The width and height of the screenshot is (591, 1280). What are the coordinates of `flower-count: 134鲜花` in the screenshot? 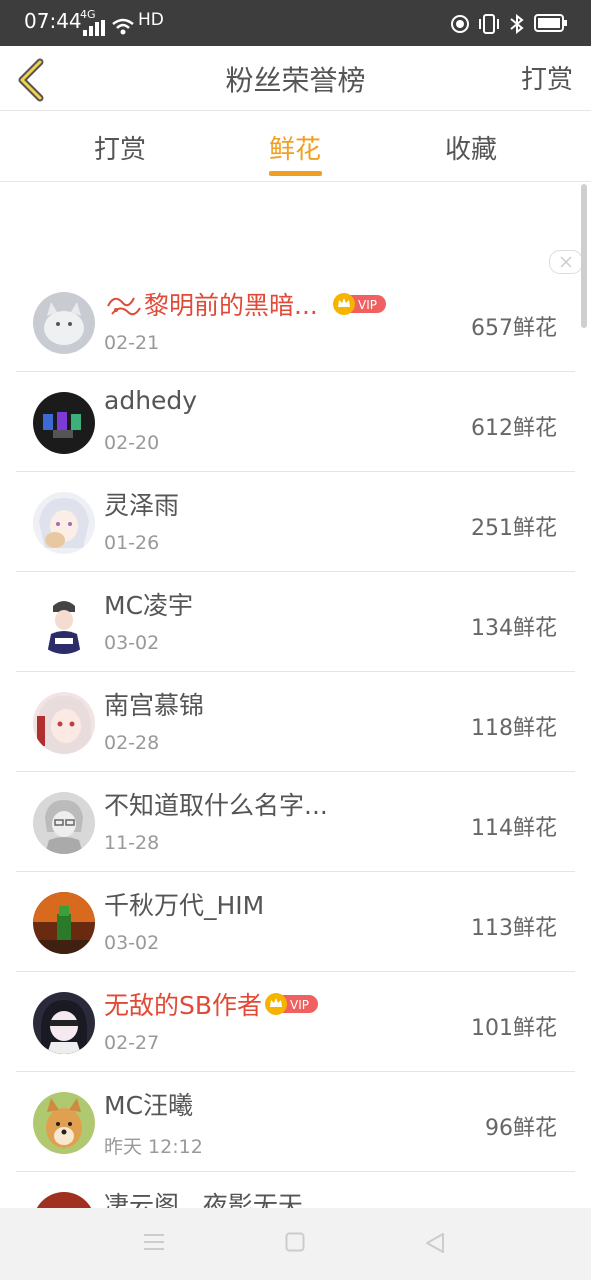 It's located at (514, 628).